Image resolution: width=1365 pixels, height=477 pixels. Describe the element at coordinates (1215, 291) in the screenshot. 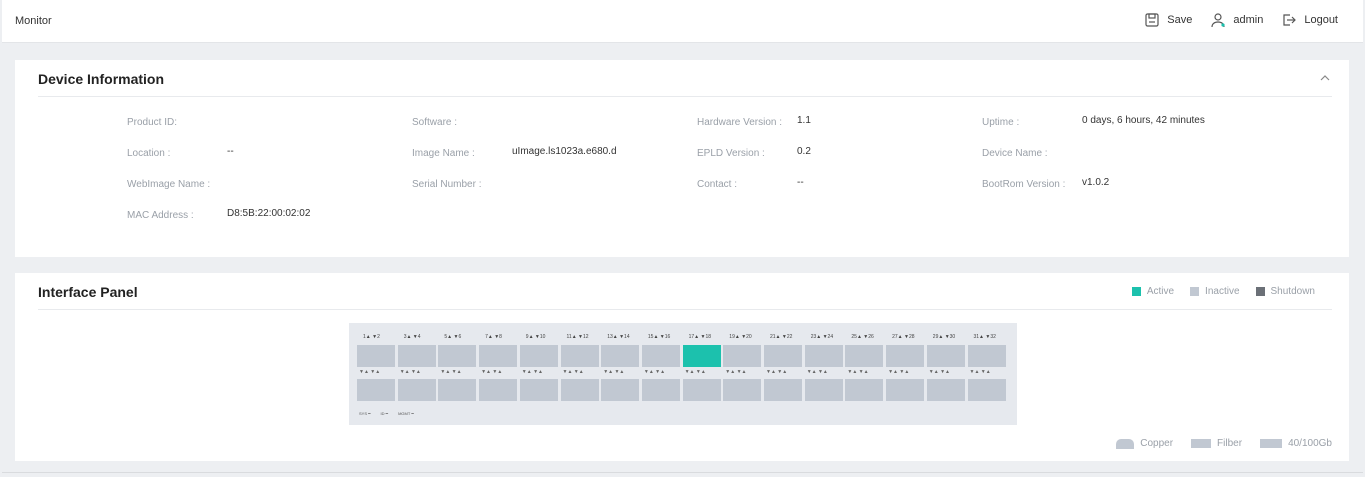

I see `legend-inactive: Inactive` at that location.